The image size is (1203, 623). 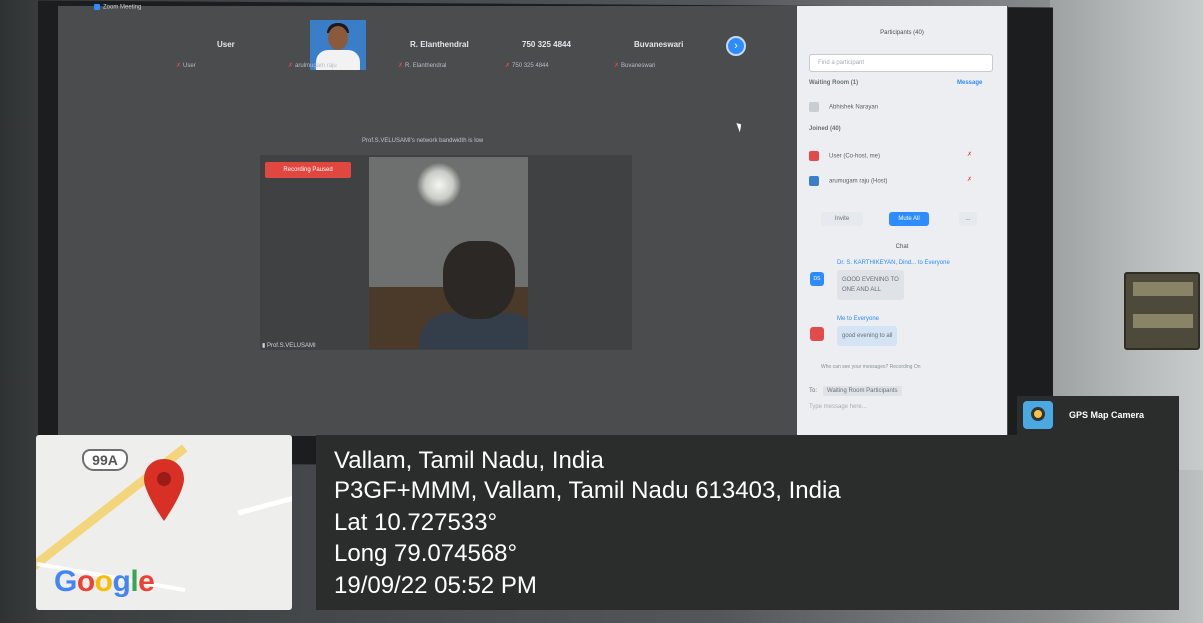 What do you see at coordinates (146, 581) in the screenshot?
I see `logo-letter: e` at bounding box center [146, 581].